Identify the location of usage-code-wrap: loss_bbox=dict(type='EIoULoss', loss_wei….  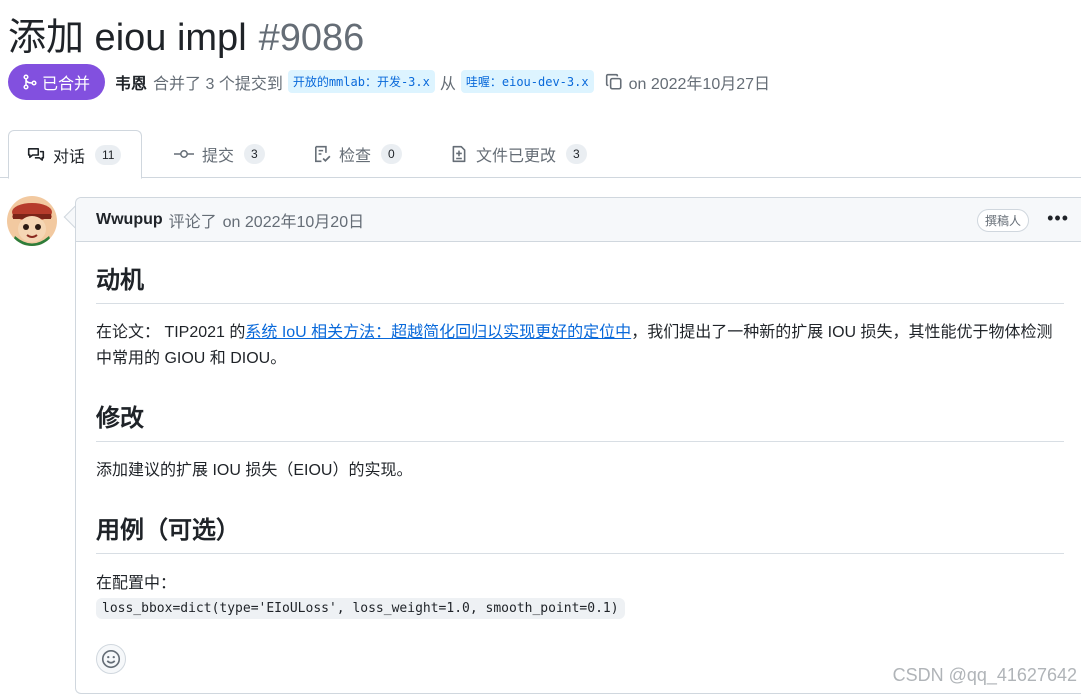
(360, 608).